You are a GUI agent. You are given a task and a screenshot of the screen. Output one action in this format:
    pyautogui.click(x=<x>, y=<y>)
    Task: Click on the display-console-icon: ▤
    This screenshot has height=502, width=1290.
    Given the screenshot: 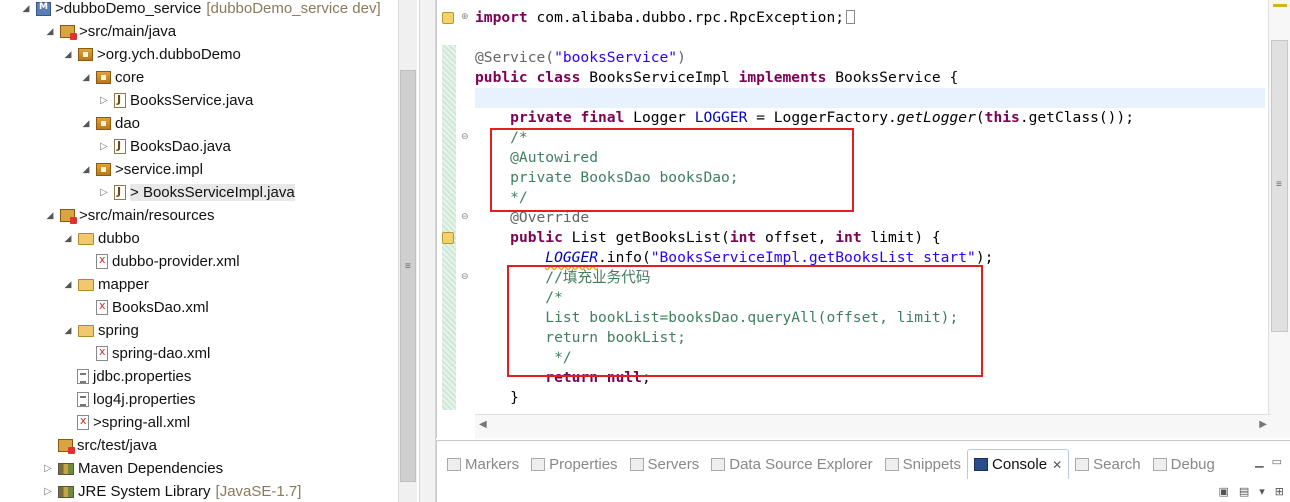 What is the action you would take?
    pyautogui.click(x=1244, y=491)
    